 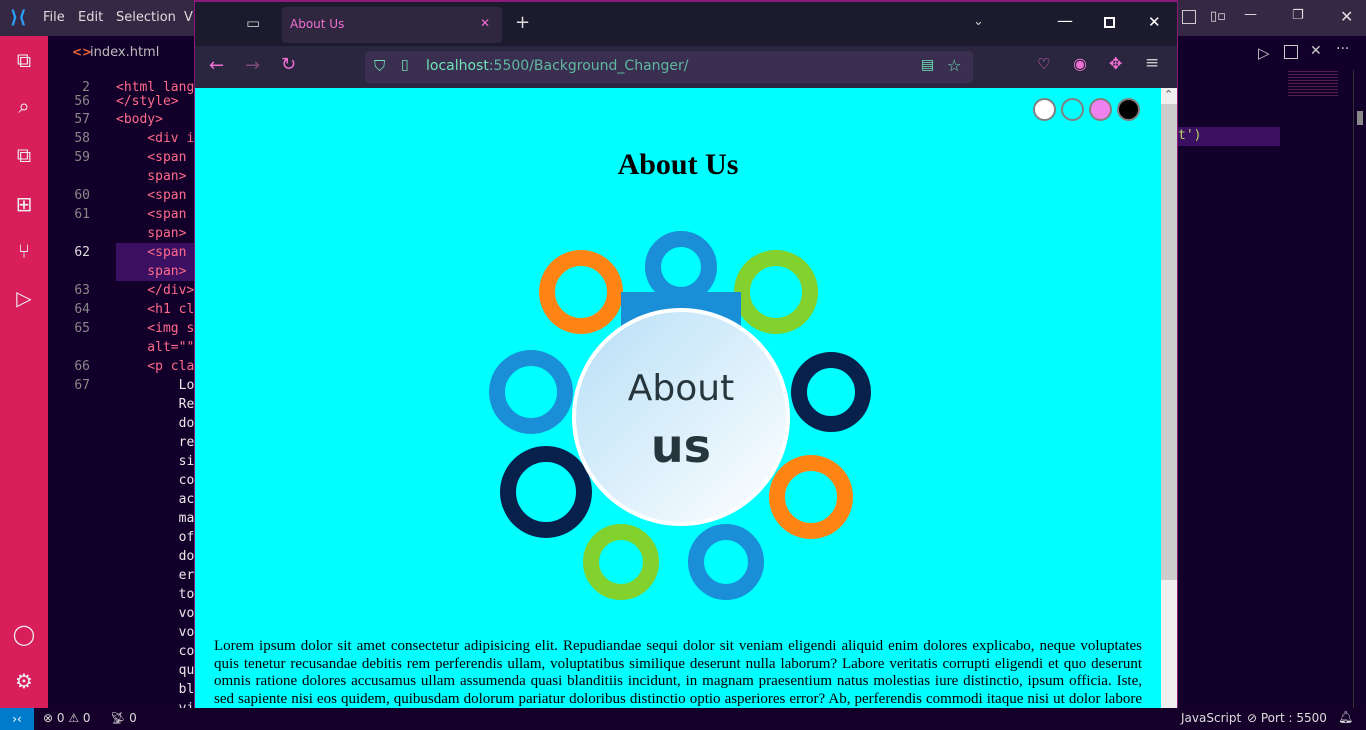 I want to click on forward-icon: →, so click(x=252, y=65).